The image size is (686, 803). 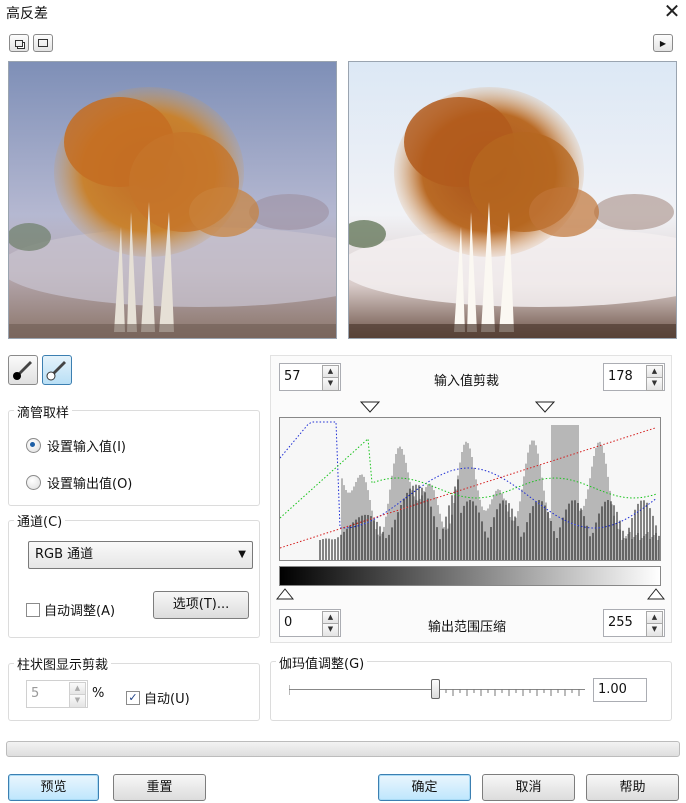 I want to click on dual-preview-icon, so click(x=19, y=43).